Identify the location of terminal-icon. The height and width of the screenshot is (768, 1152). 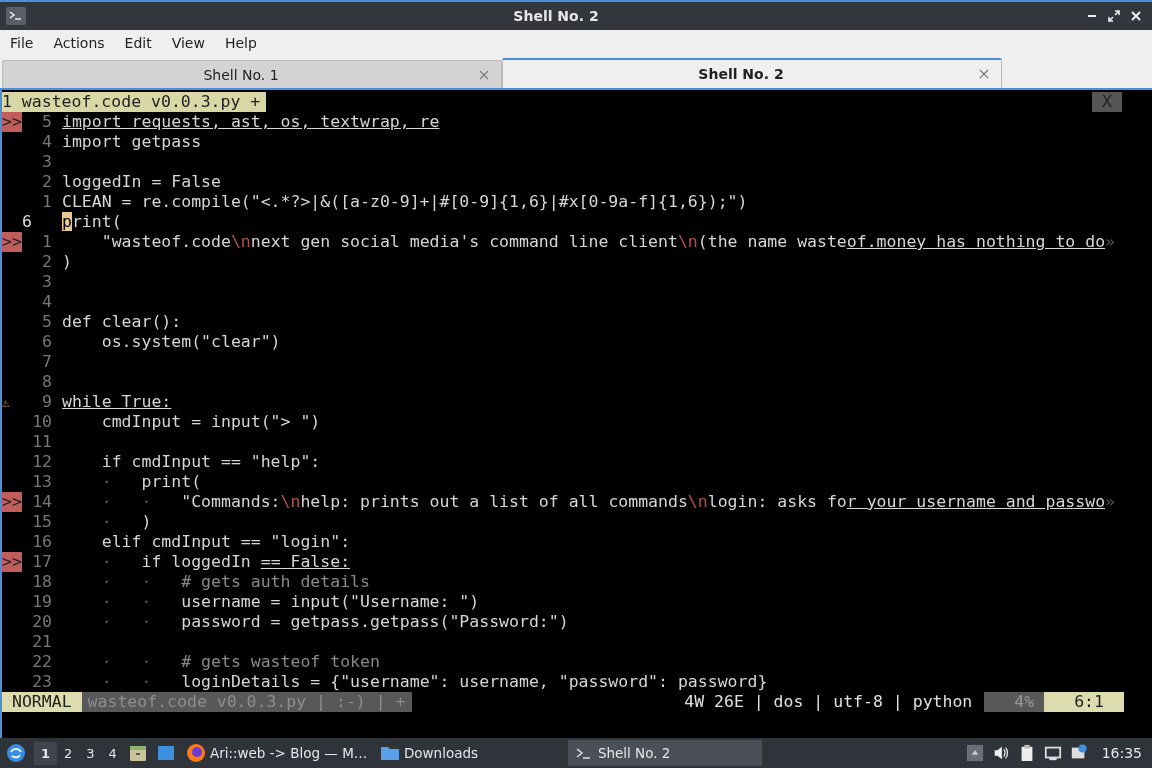
(16, 16).